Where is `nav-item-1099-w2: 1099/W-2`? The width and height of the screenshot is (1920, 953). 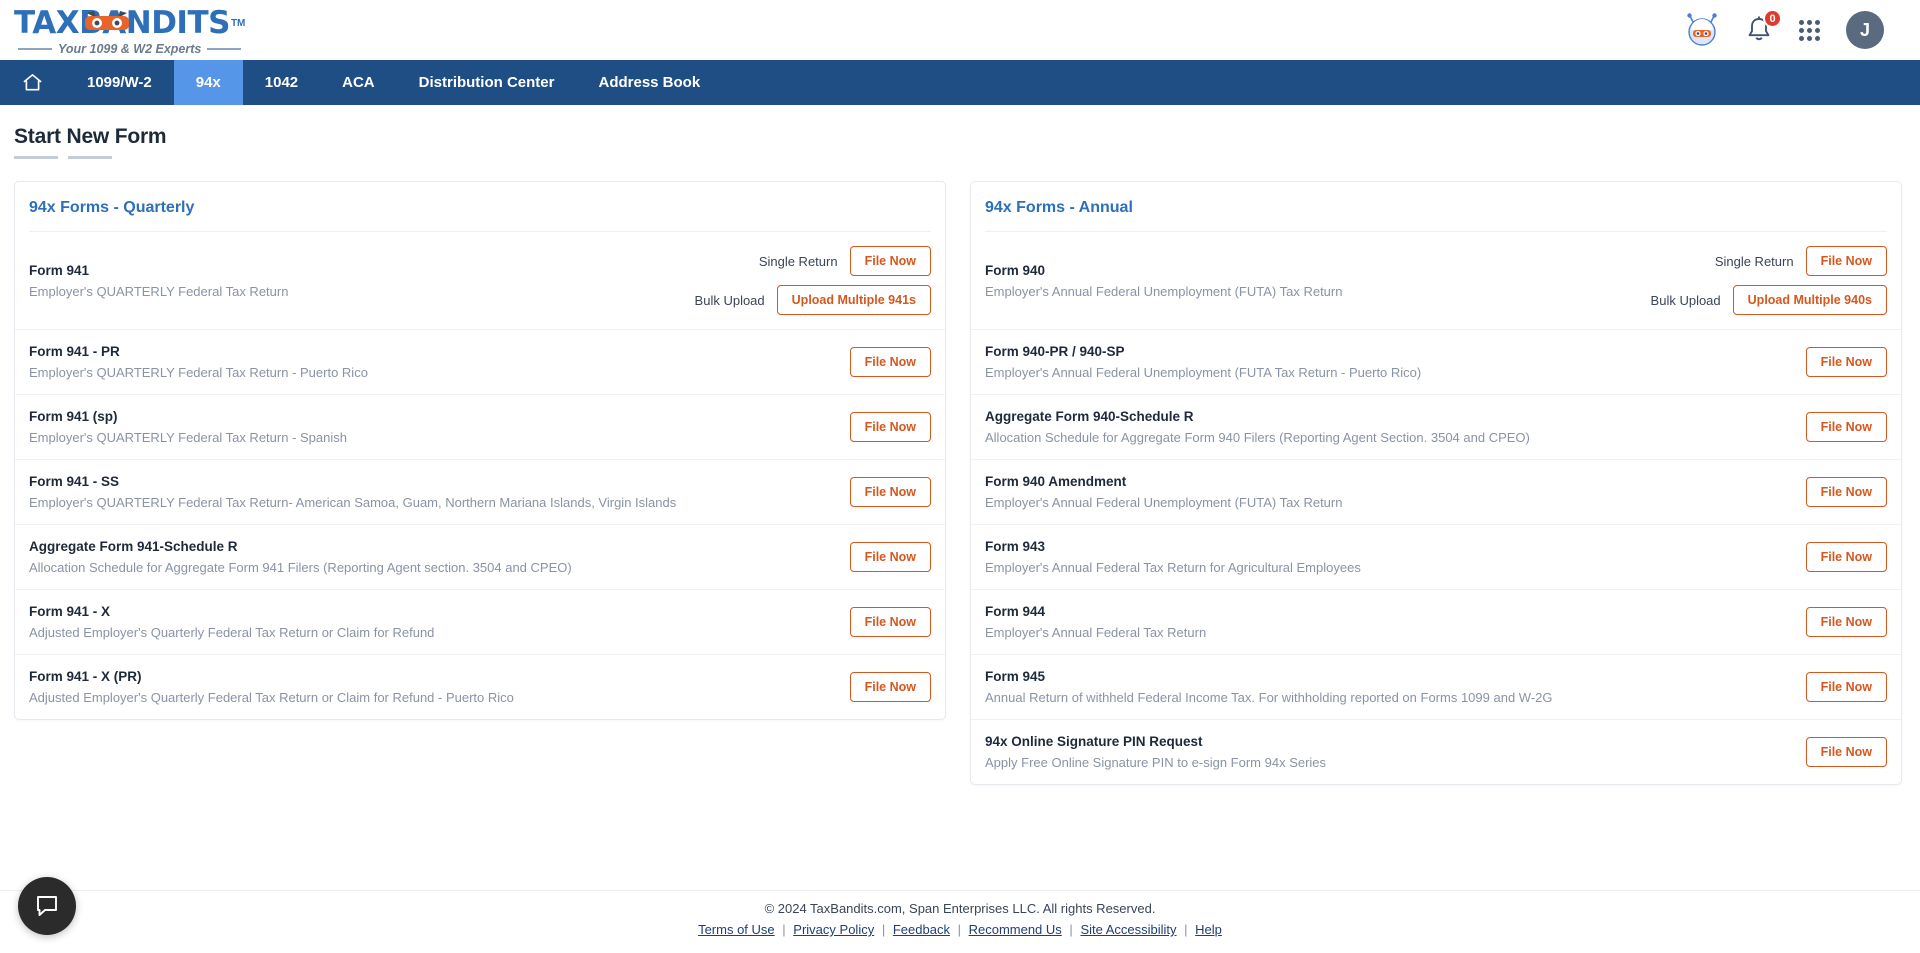
nav-item-1099-w2: 1099/W-2 is located at coordinates (119, 82).